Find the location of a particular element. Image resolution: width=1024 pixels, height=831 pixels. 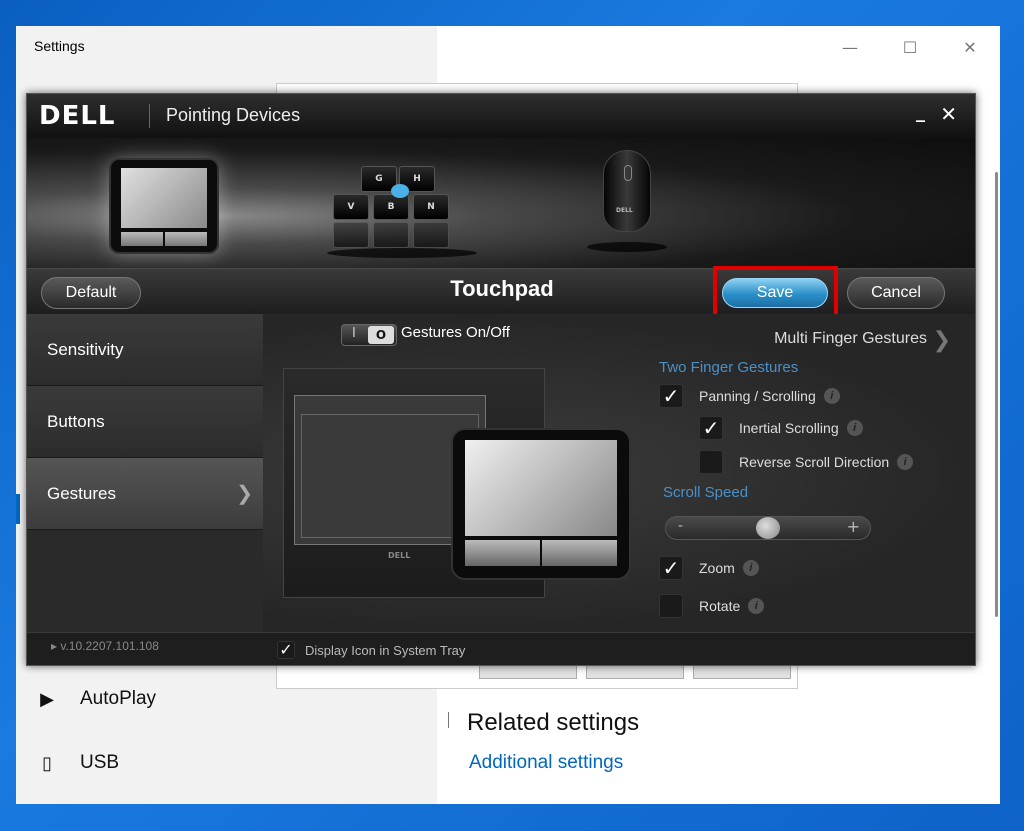

autoplay-icon: ▶ is located at coordinates (47, 698).